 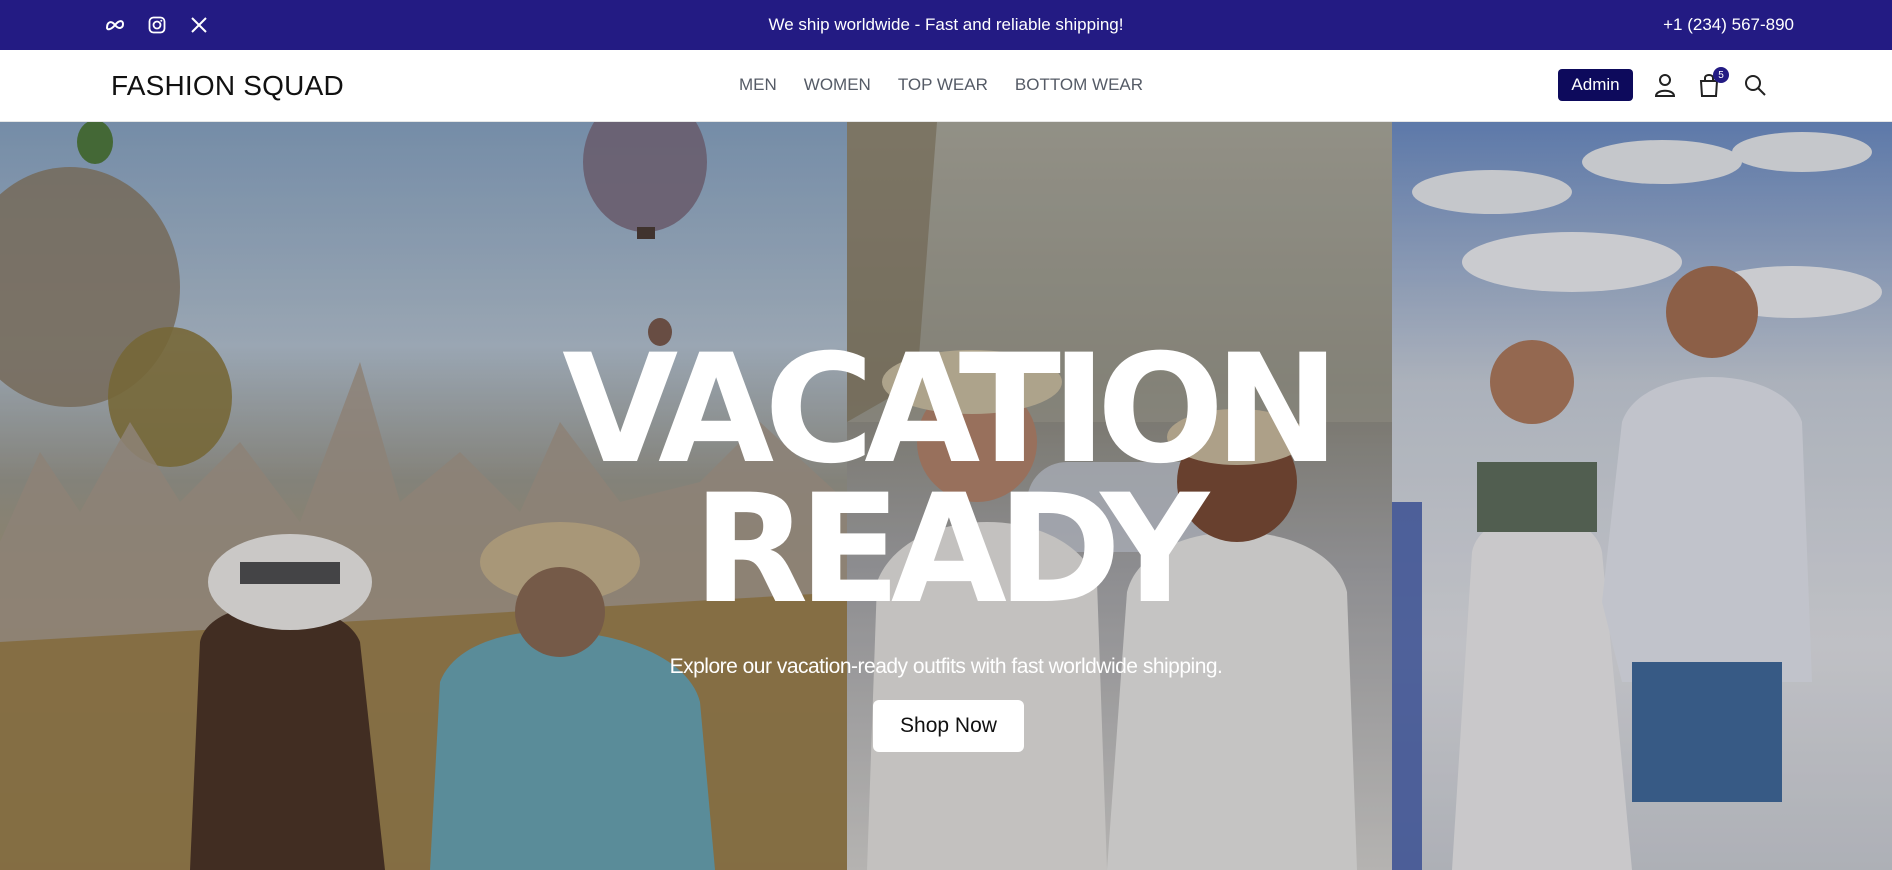 I want to click on search-icon, so click(x=1755, y=85).